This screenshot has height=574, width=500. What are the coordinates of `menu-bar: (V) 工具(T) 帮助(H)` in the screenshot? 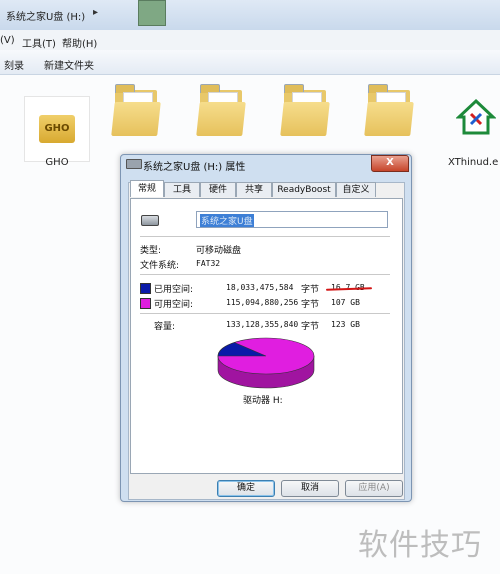 It's located at (250, 40).